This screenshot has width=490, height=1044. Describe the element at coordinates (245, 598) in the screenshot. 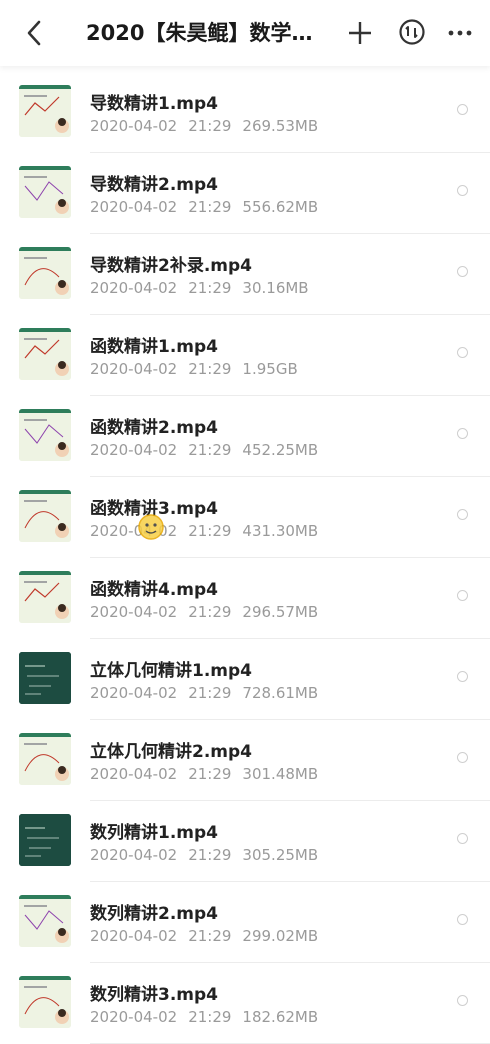

I see `file-row: 函数精讲4.mp4 2020-04-02 21:29 296.57MB` at that location.